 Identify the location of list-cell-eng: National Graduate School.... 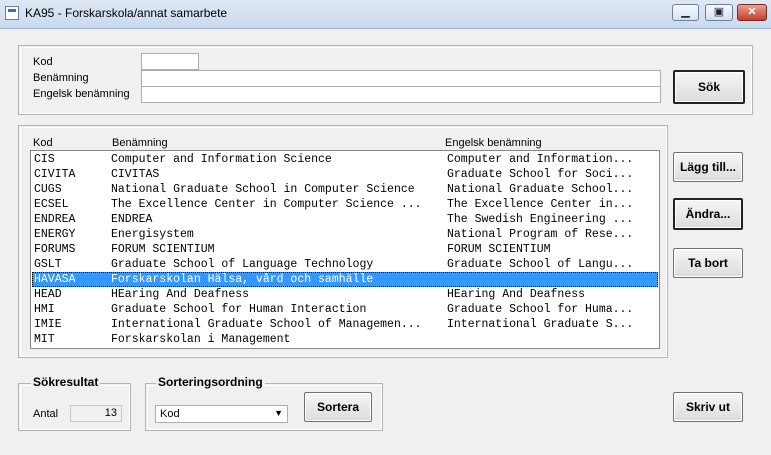
(540, 189).